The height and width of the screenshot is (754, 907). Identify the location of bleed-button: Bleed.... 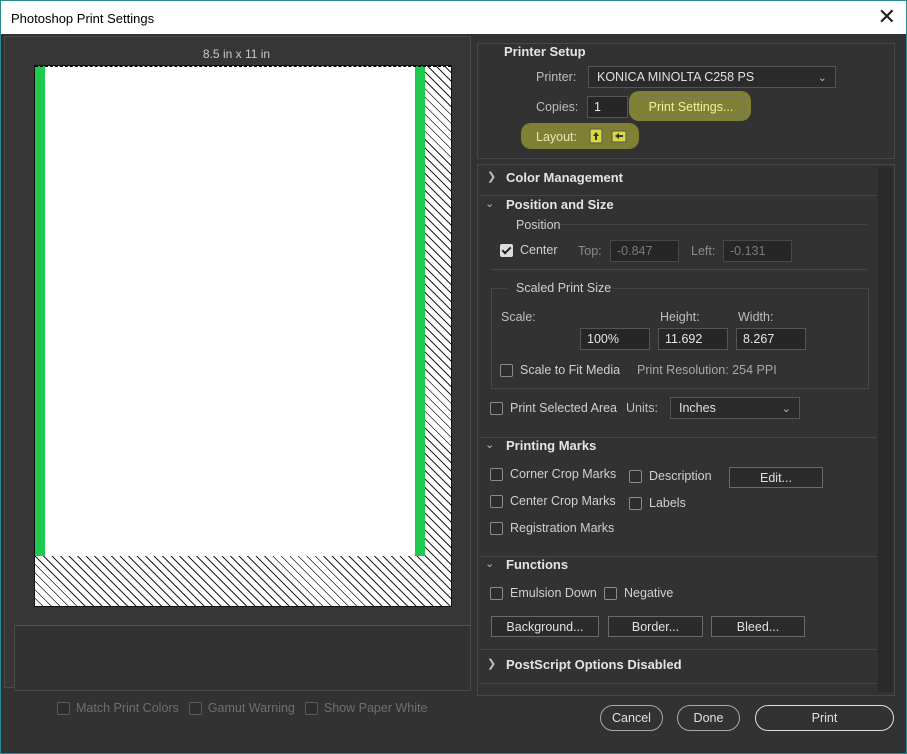
(758, 626).